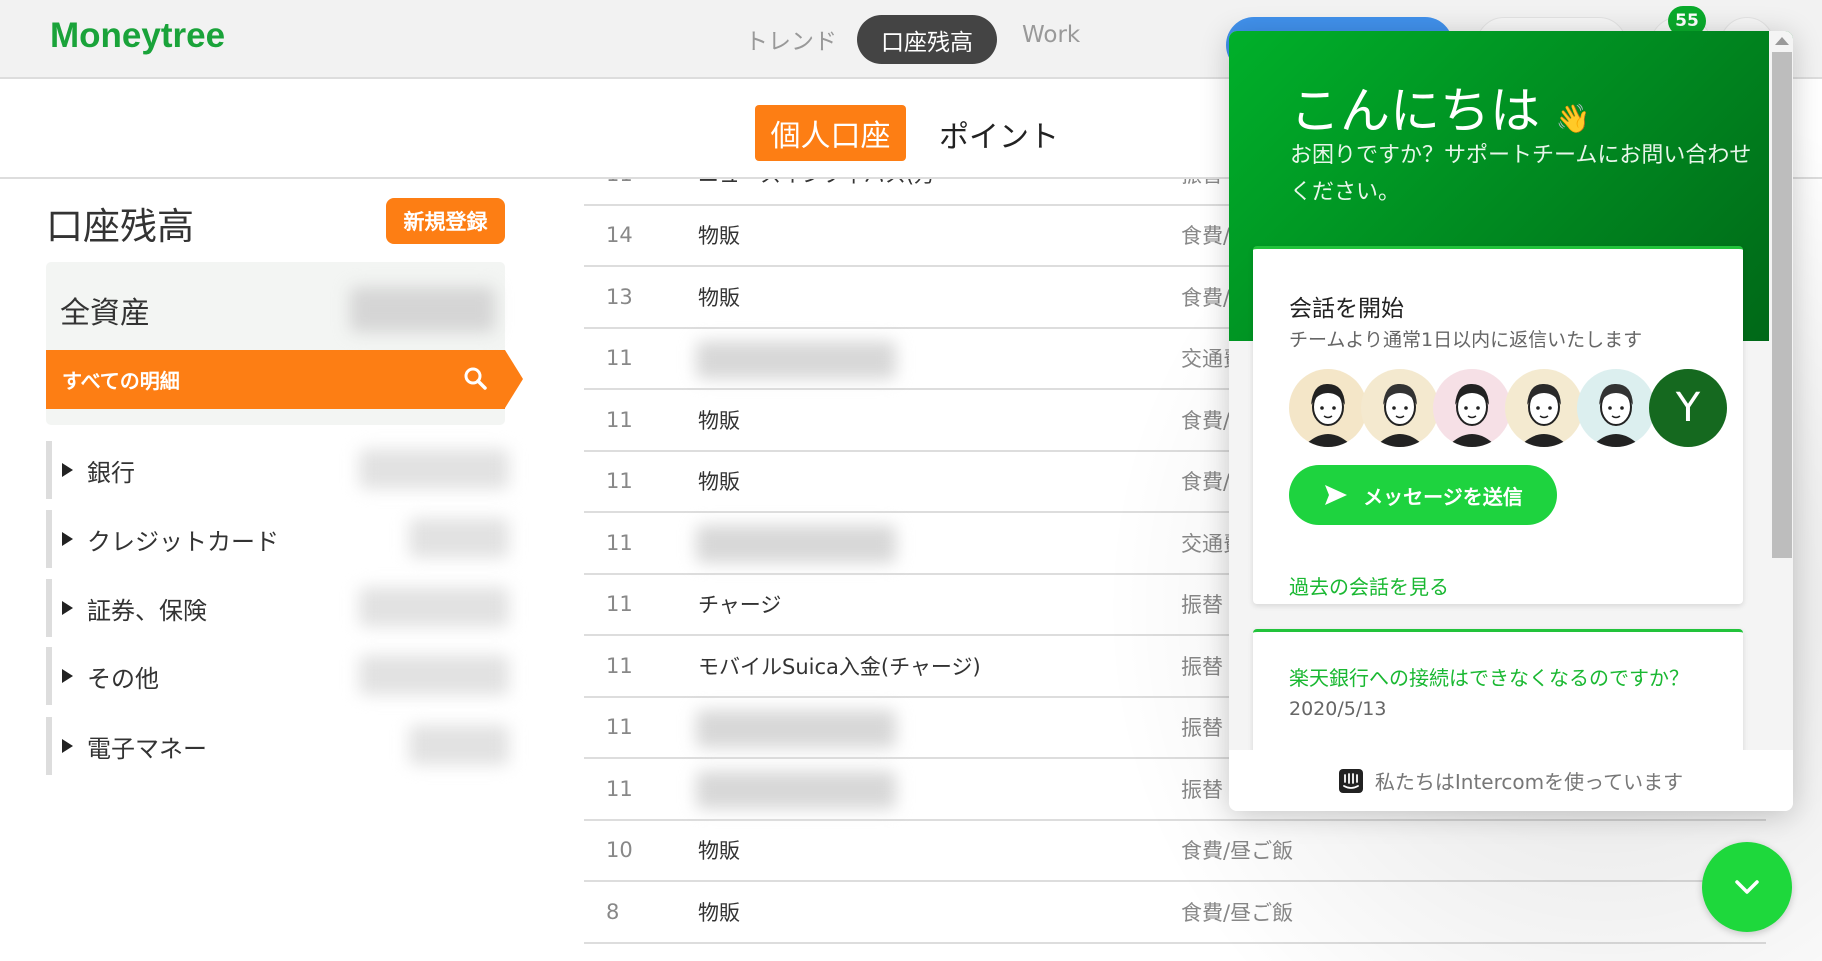  I want to click on help-article-card: 楽天銀行への接続はできなくなるのですか？ 2020/5/13, so click(1498, 694).